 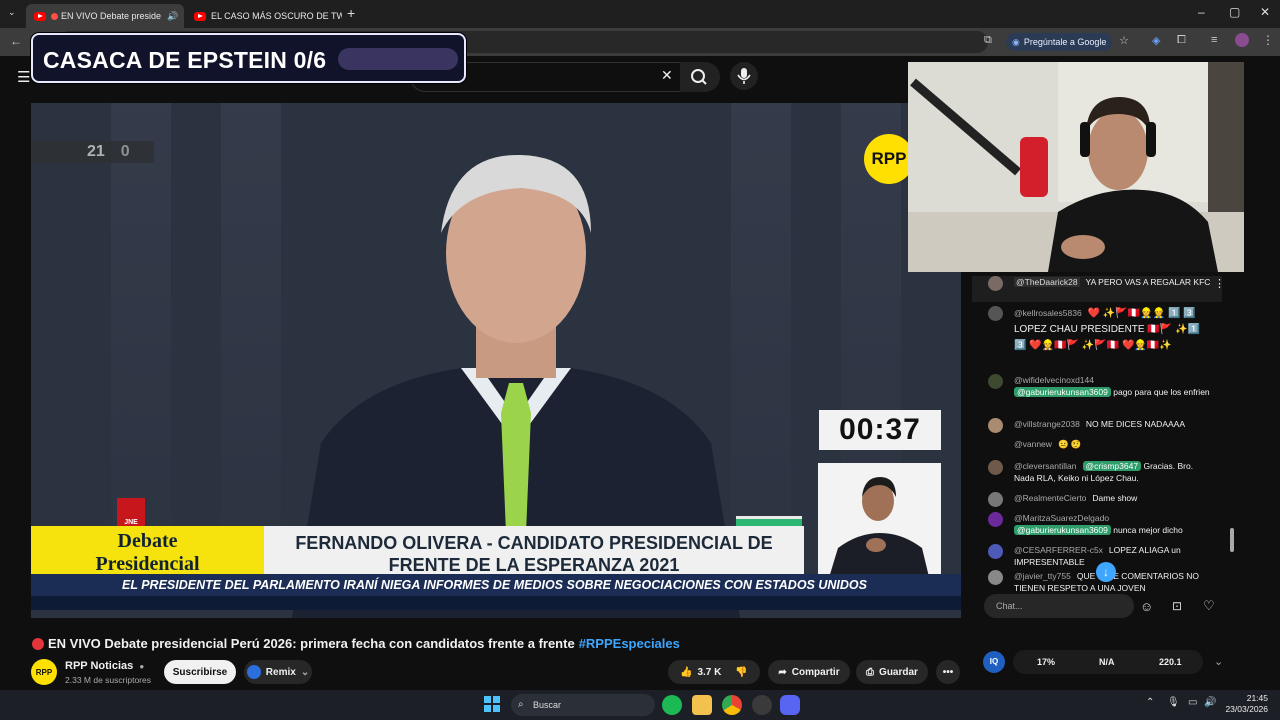 I want to click on score-box: 21 0, so click(x=92, y=152).